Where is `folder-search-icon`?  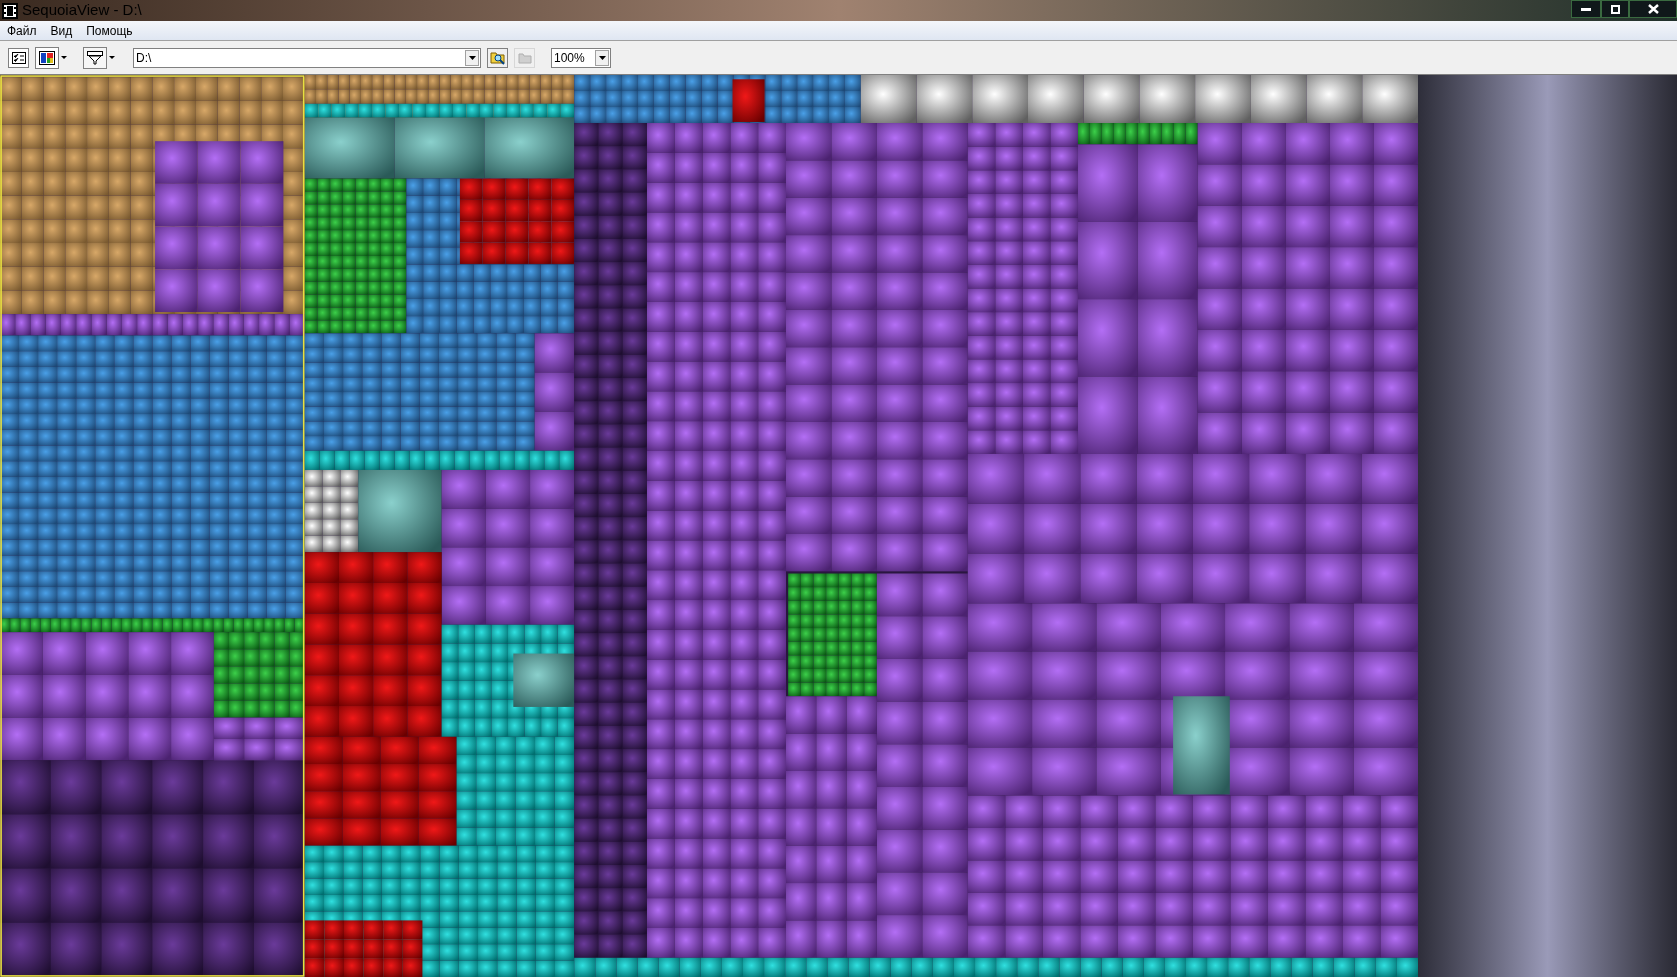
folder-search-icon is located at coordinates (497, 57).